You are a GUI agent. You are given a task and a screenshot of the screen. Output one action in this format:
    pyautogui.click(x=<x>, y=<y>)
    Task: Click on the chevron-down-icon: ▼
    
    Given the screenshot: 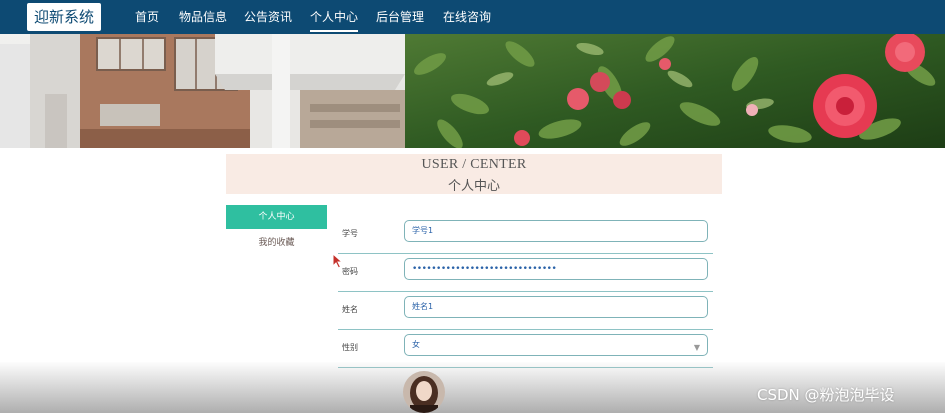 What is the action you would take?
    pyautogui.click(x=696, y=347)
    